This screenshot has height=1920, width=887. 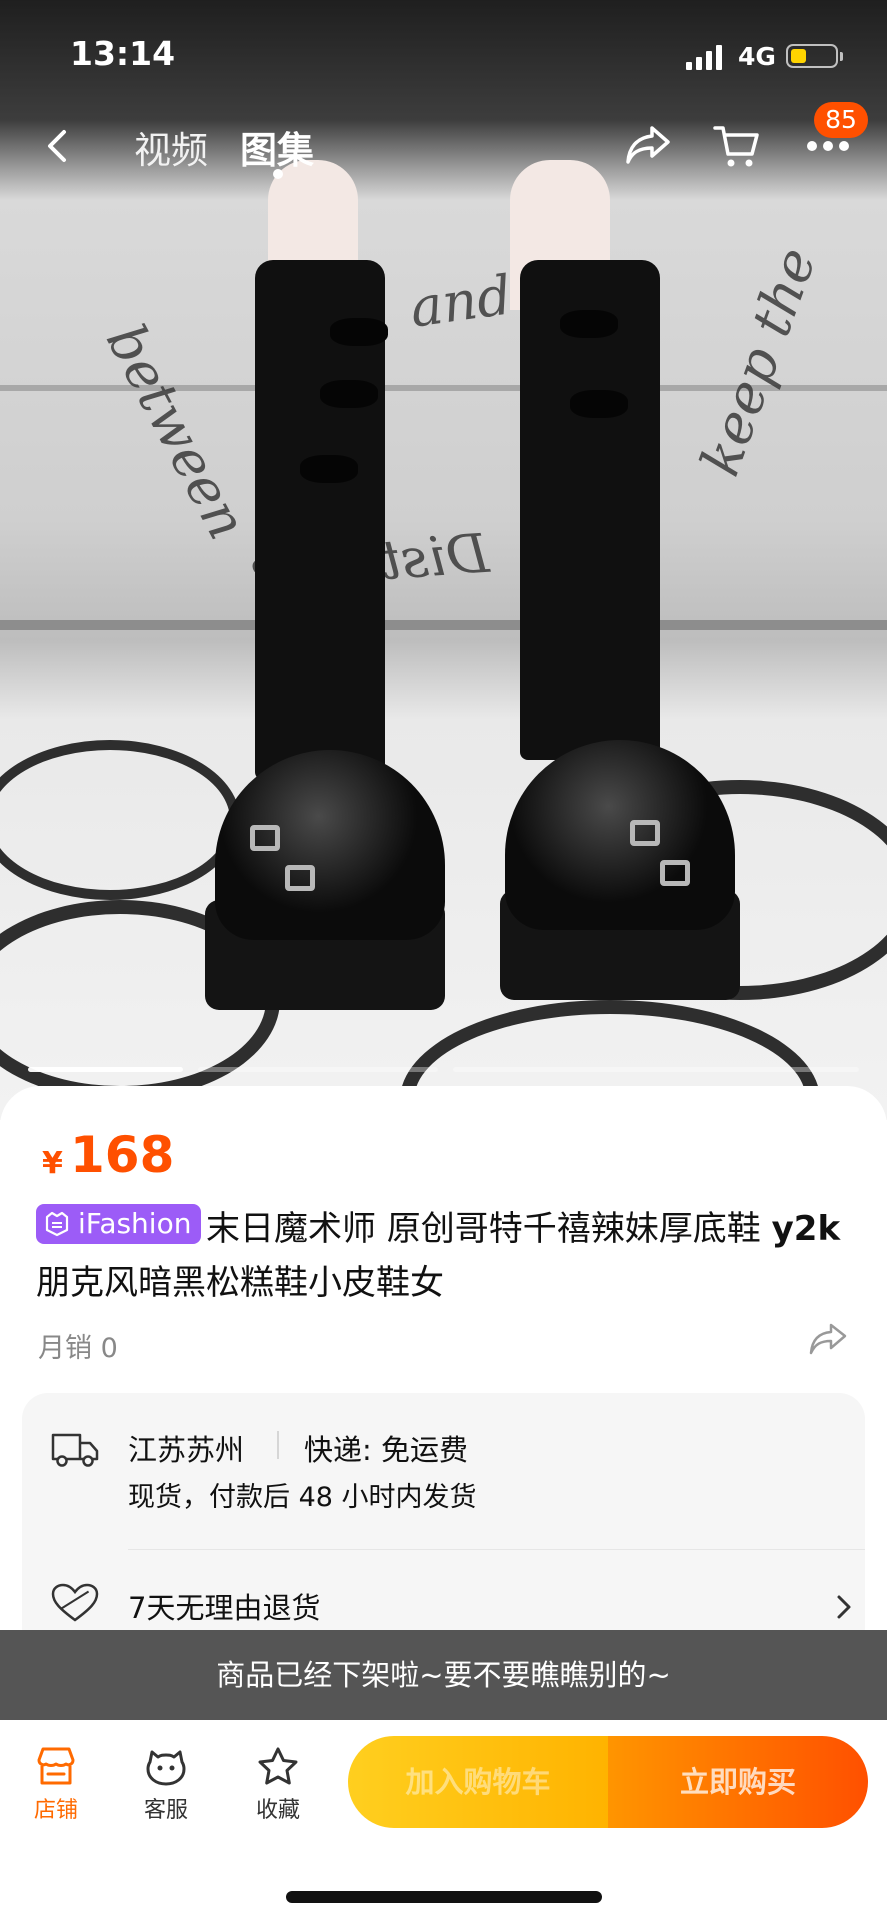 What do you see at coordinates (738, 1782) in the screenshot?
I see `buy-now-button: 立即购买` at bounding box center [738, 1782].